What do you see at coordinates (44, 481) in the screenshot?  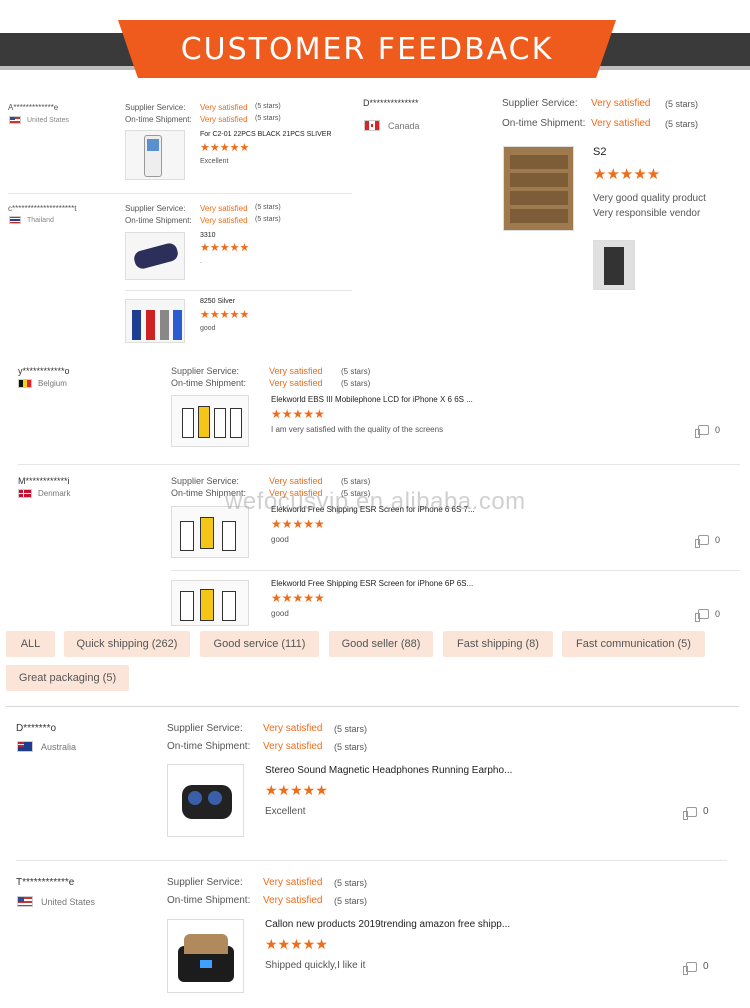 I see `reviewer-name: M************i` at bounding box center [44, 481].